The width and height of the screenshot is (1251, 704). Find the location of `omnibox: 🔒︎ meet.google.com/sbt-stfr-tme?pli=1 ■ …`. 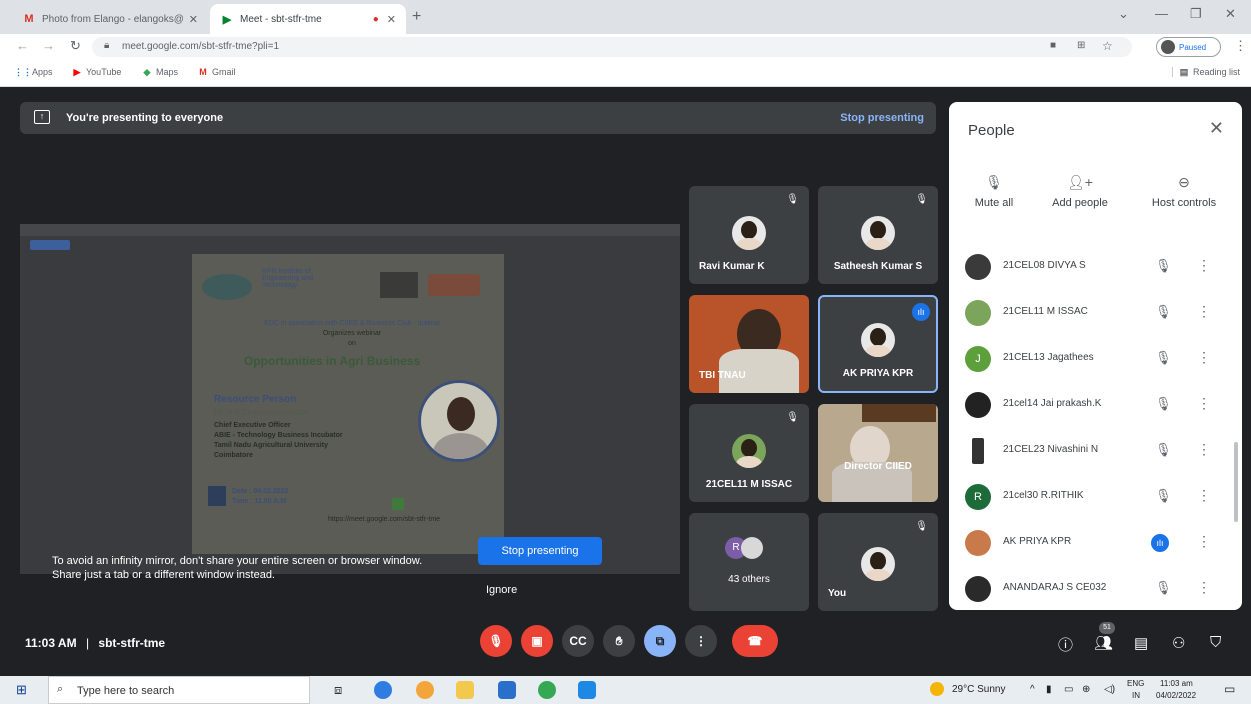

omnibox: 🔒︎ meet.google.com/sbt-stfr-tme?pli=1 ■ … is located at coordinates (612, 47).